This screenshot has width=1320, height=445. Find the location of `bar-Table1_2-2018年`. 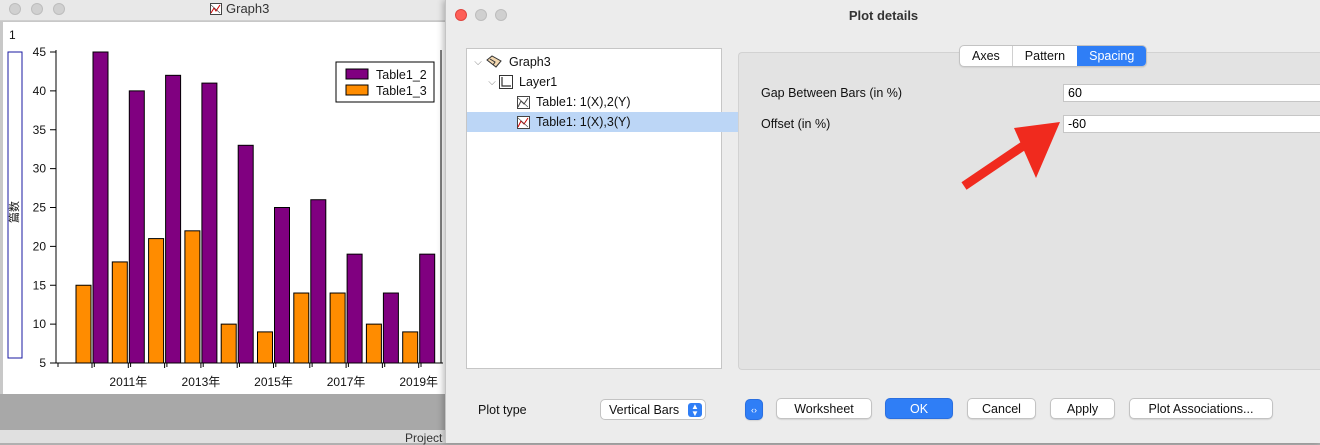

bar-Table1_2-2018年 is located at coordinates (390, 328).